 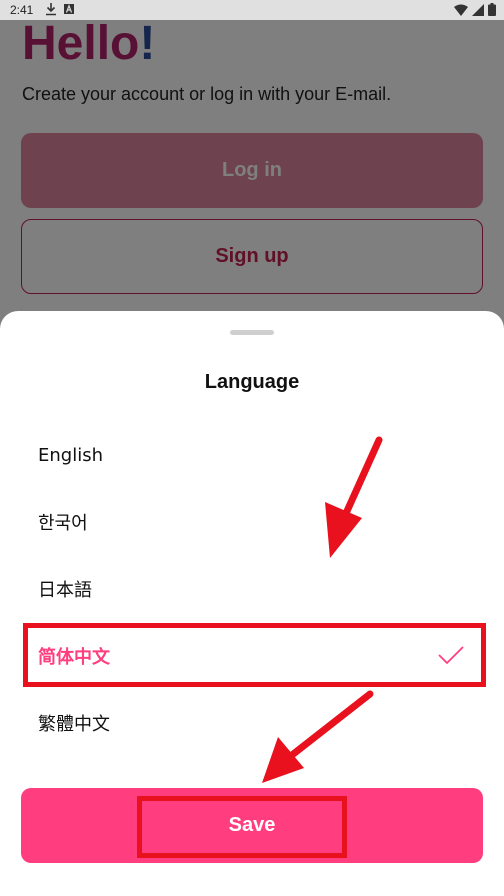 I want to click on battery-icon, so click(x=492, y=9).